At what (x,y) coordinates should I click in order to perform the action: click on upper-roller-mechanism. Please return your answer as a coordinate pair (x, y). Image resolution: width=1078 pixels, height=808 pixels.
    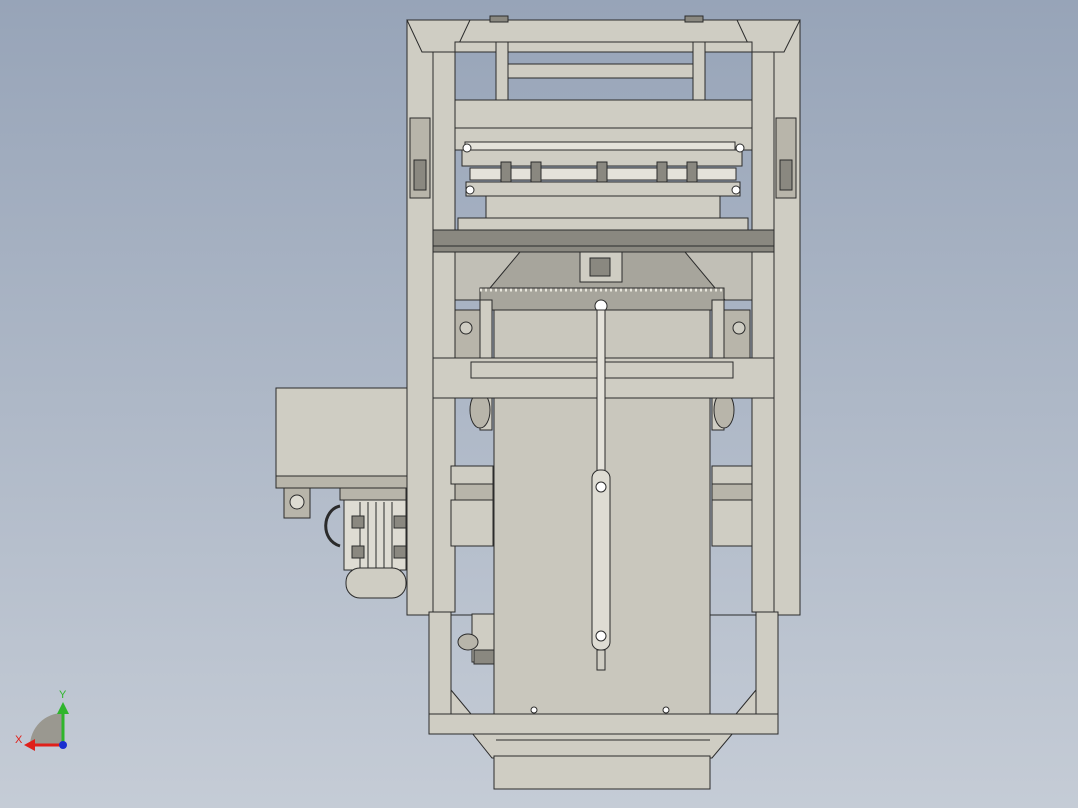
    Looking at the image, I should click on (603, 174).